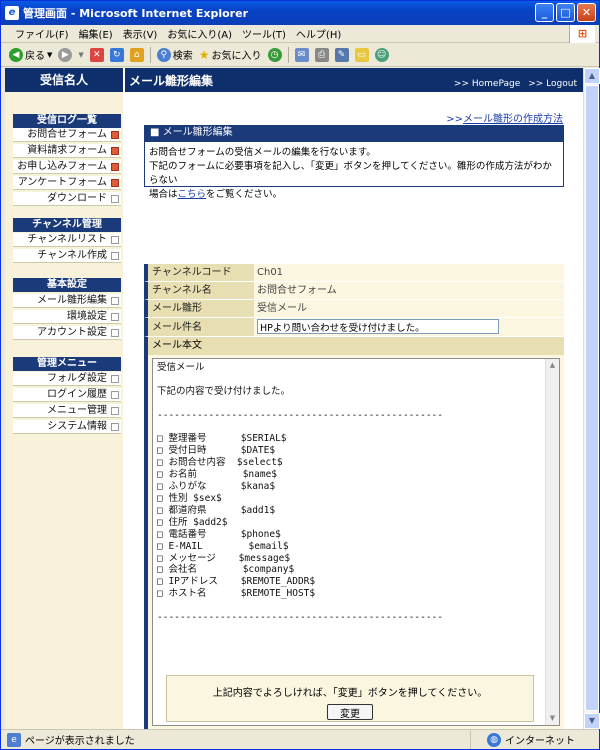 The height and width of the screenshot is (750, 600). Describe the element at coordinates (67, 225) in the screenshot. I see `sidebar-heading-channel: チャンネル管理` at that location.